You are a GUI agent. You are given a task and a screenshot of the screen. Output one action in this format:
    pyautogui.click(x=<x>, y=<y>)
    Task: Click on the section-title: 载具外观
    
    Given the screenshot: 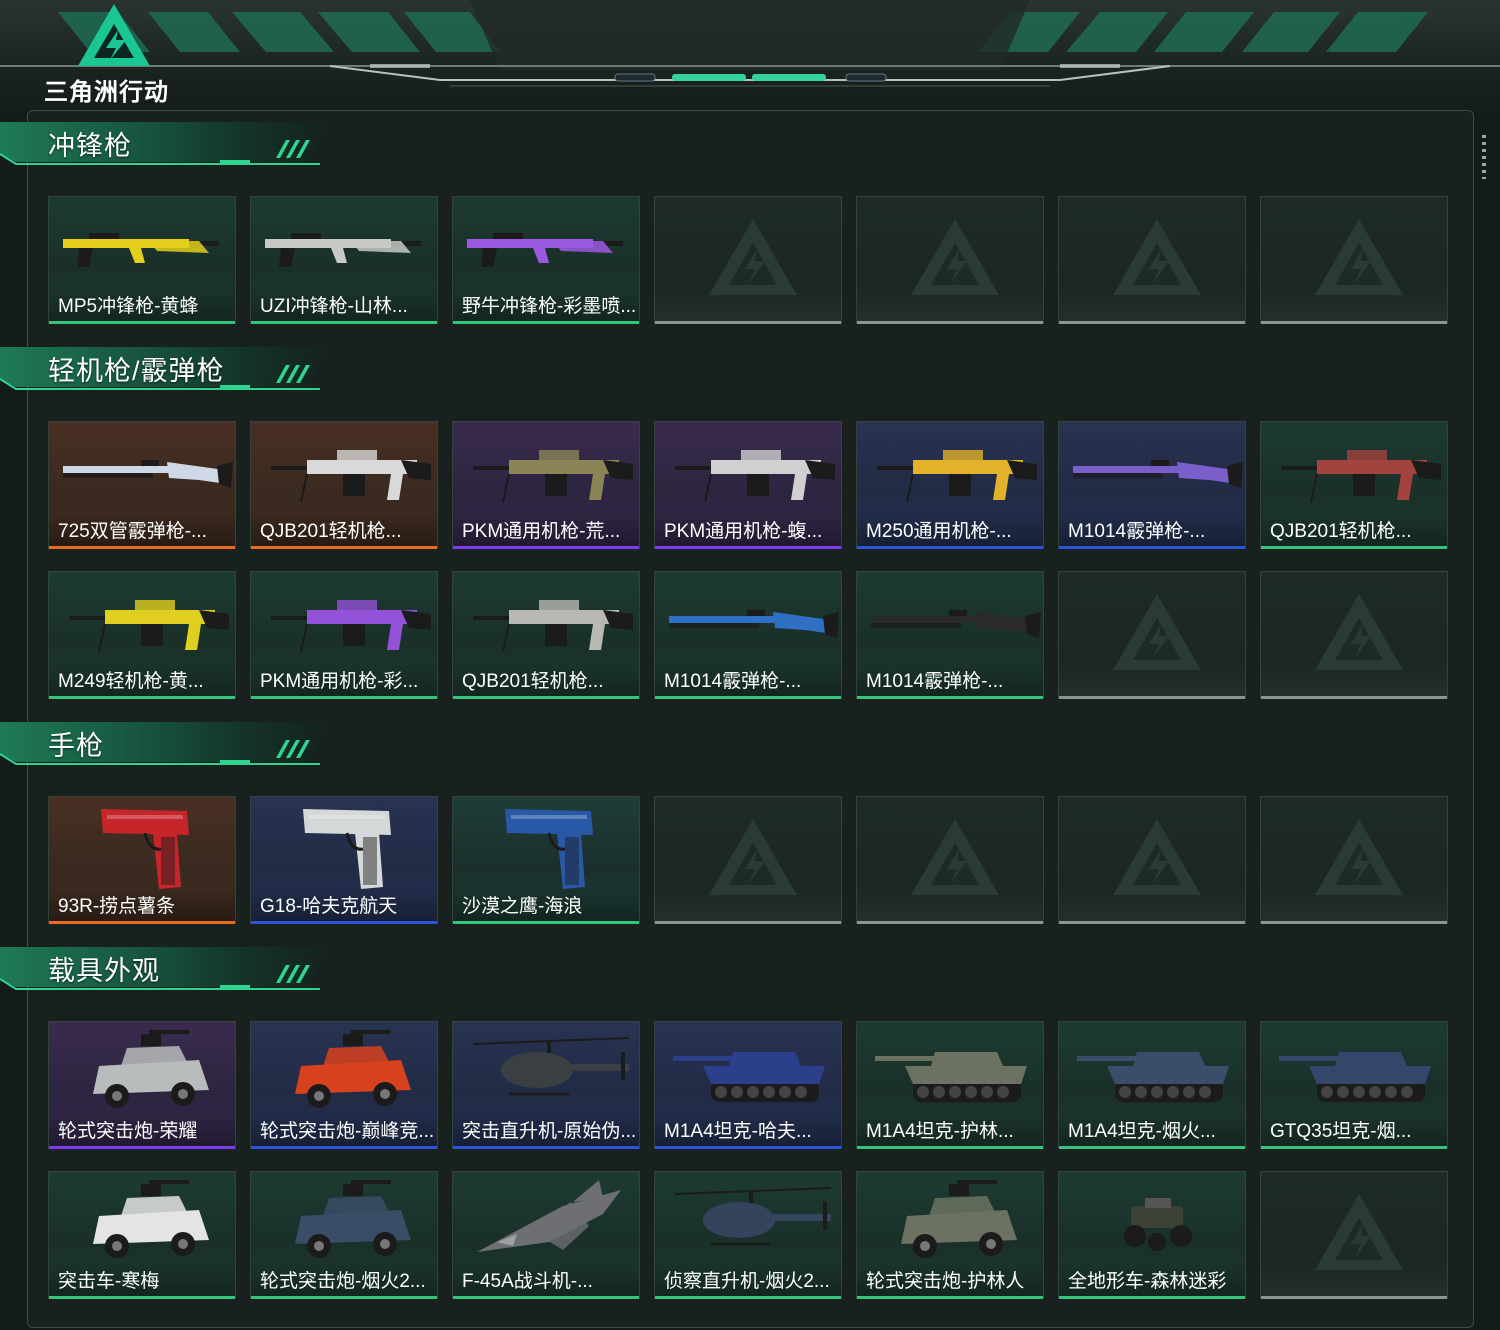 What is the action you would take?
    pyautogui.click(x=104, y=971)
    